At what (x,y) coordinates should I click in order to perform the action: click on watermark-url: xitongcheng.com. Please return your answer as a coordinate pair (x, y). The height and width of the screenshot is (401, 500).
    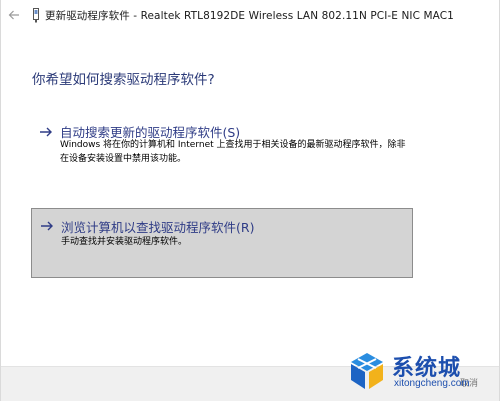
    Looking at the image, I should click on (432, 383).